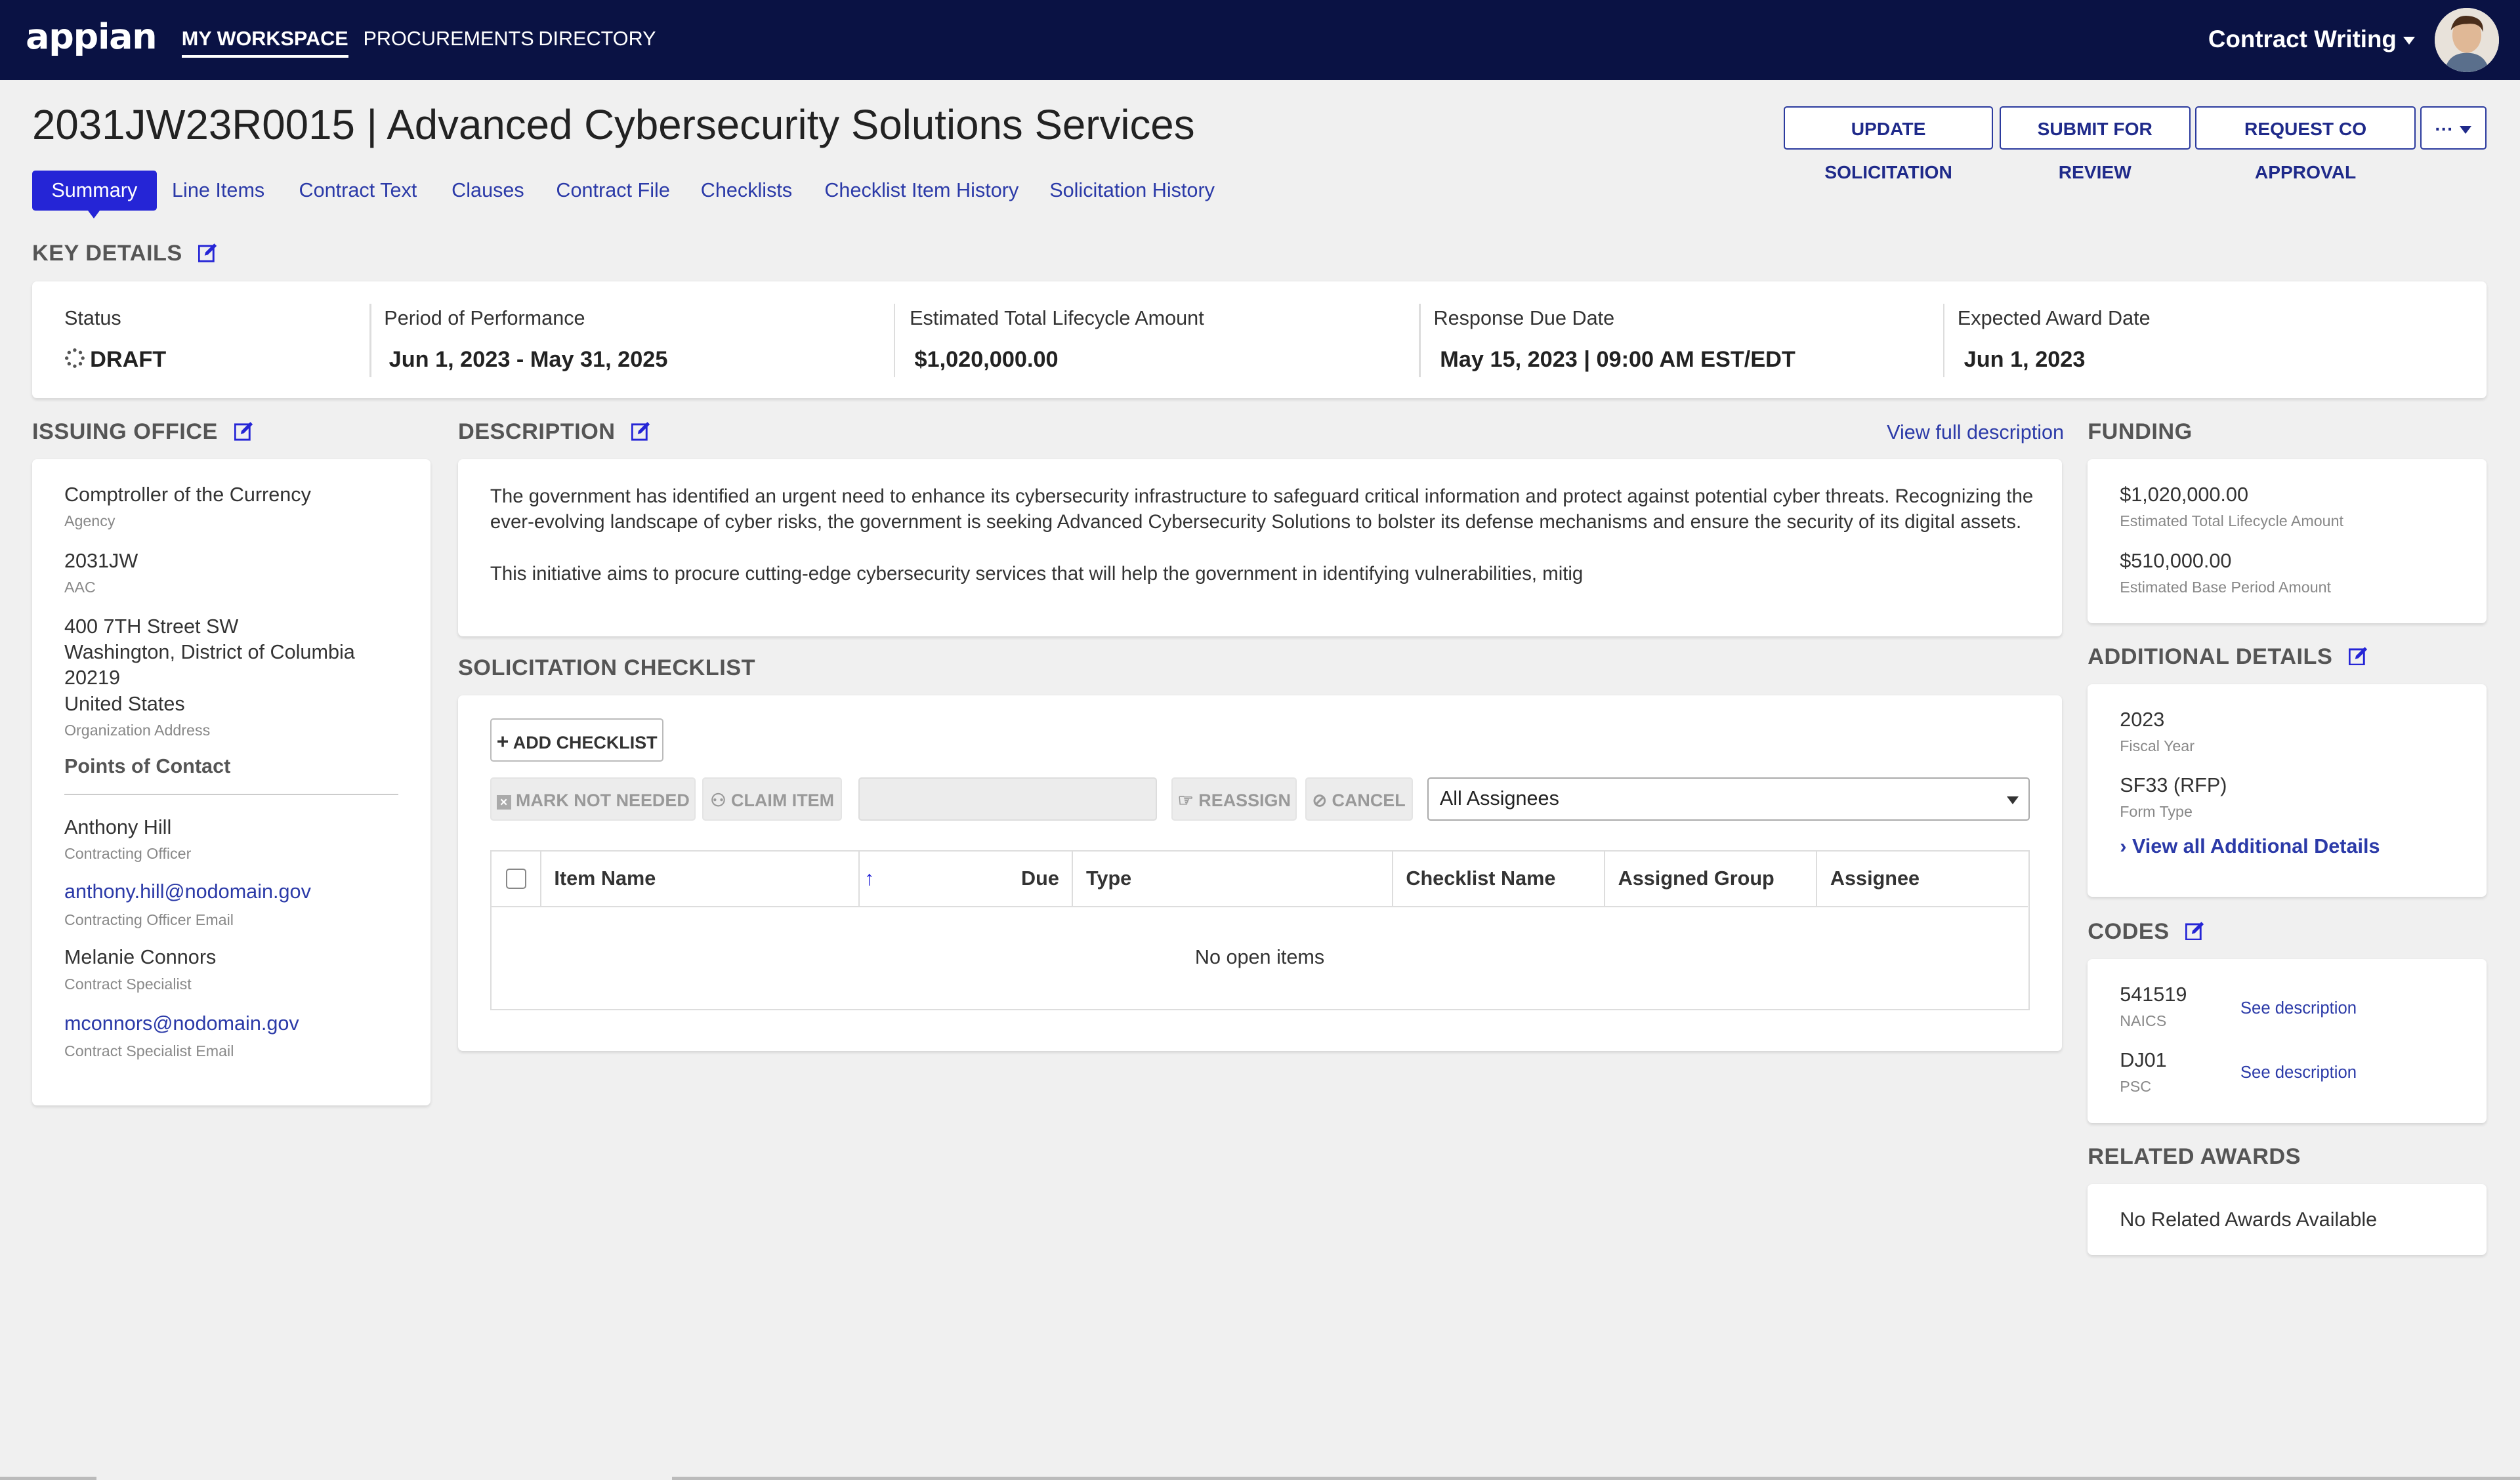  Describe the element at coordinates (1233, 879) in the screenshot. I see `column-header-type: Type` at that location.